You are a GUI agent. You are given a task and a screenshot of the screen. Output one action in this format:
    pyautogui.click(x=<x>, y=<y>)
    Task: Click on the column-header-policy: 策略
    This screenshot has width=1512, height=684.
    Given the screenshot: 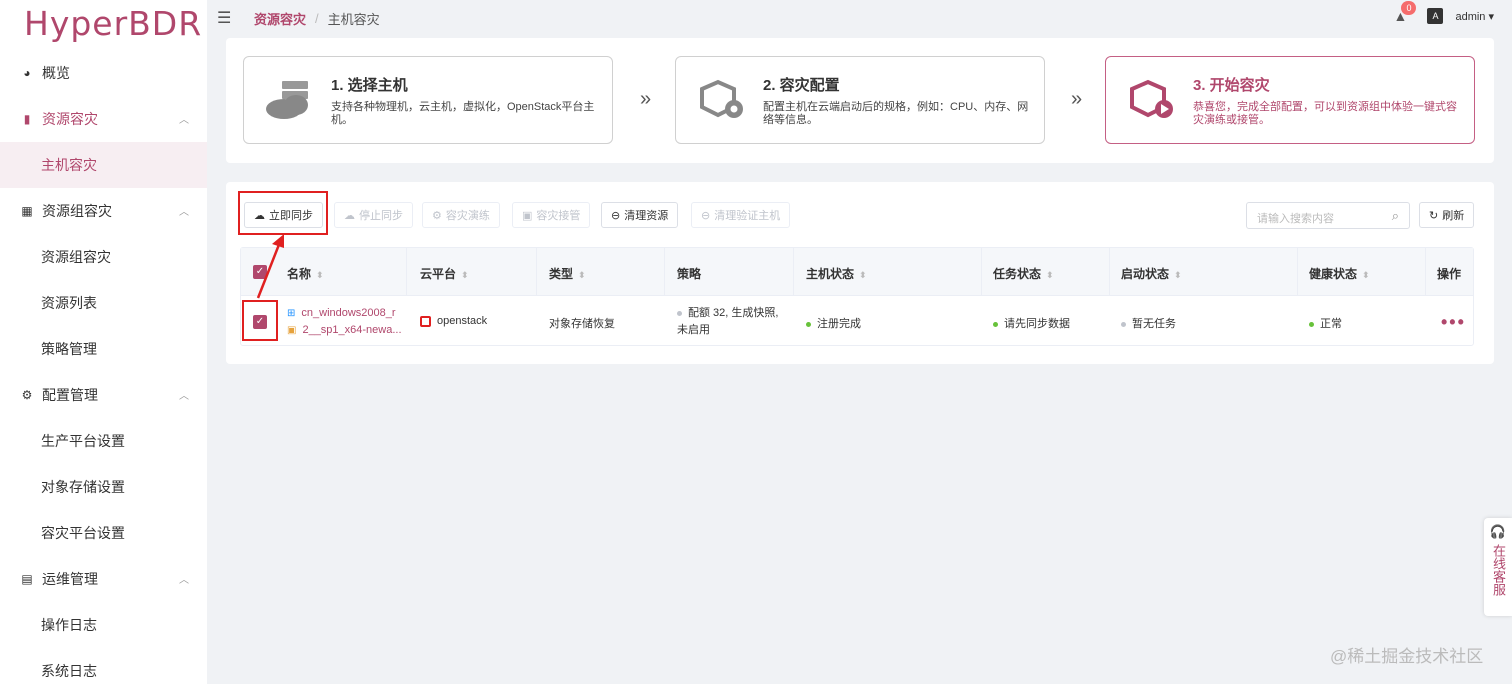 What is the action you would take?
    pyautogui.click(x=689, y=274)
    